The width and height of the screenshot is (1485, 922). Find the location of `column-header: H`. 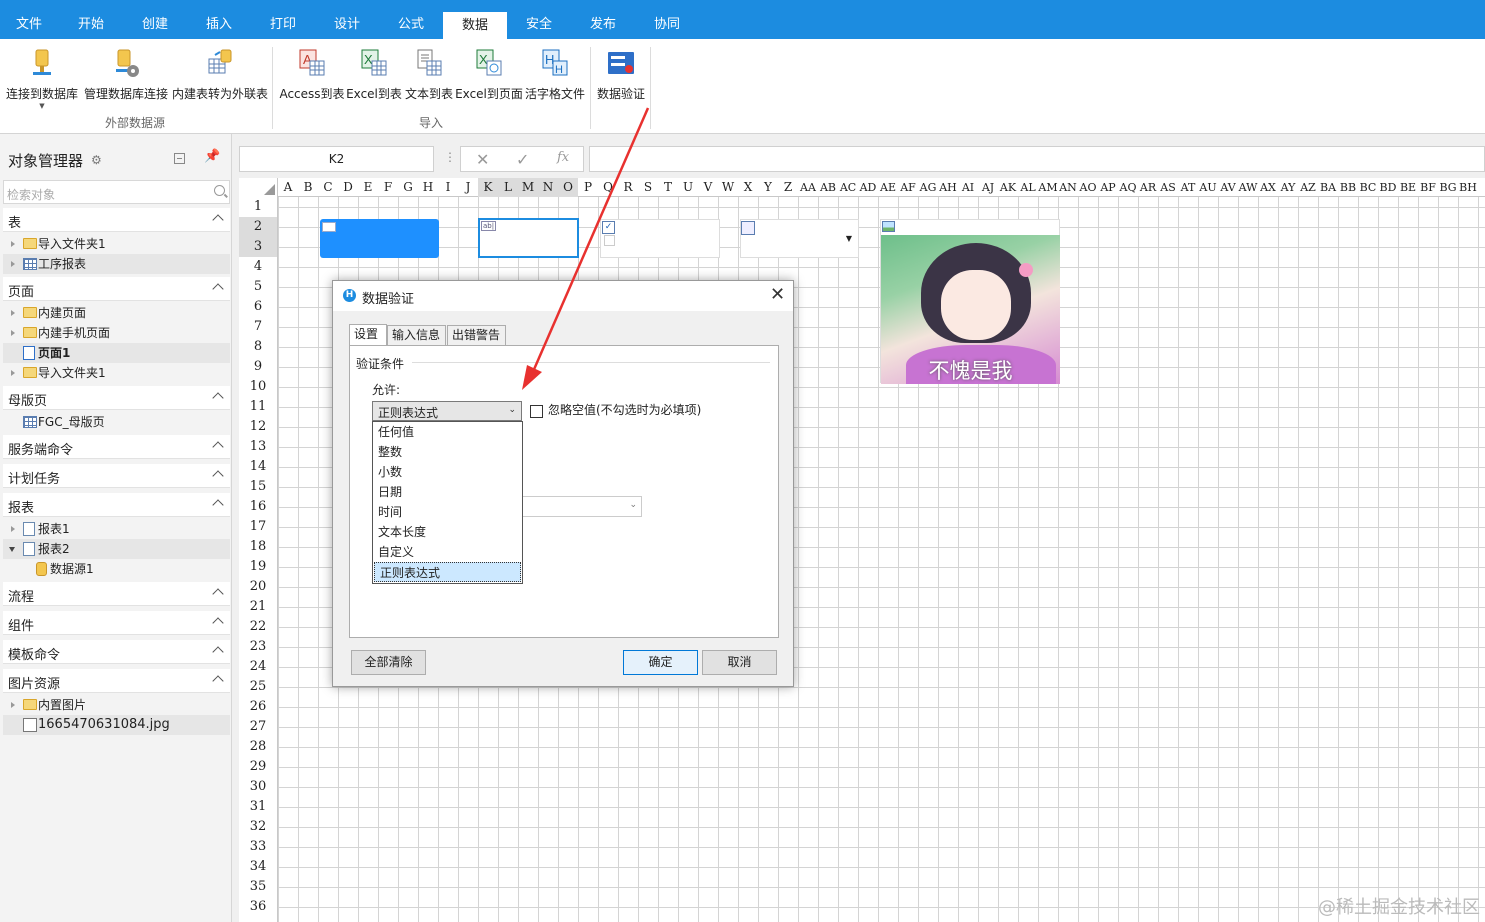

column-header: H is located at coordinates (428, 187).